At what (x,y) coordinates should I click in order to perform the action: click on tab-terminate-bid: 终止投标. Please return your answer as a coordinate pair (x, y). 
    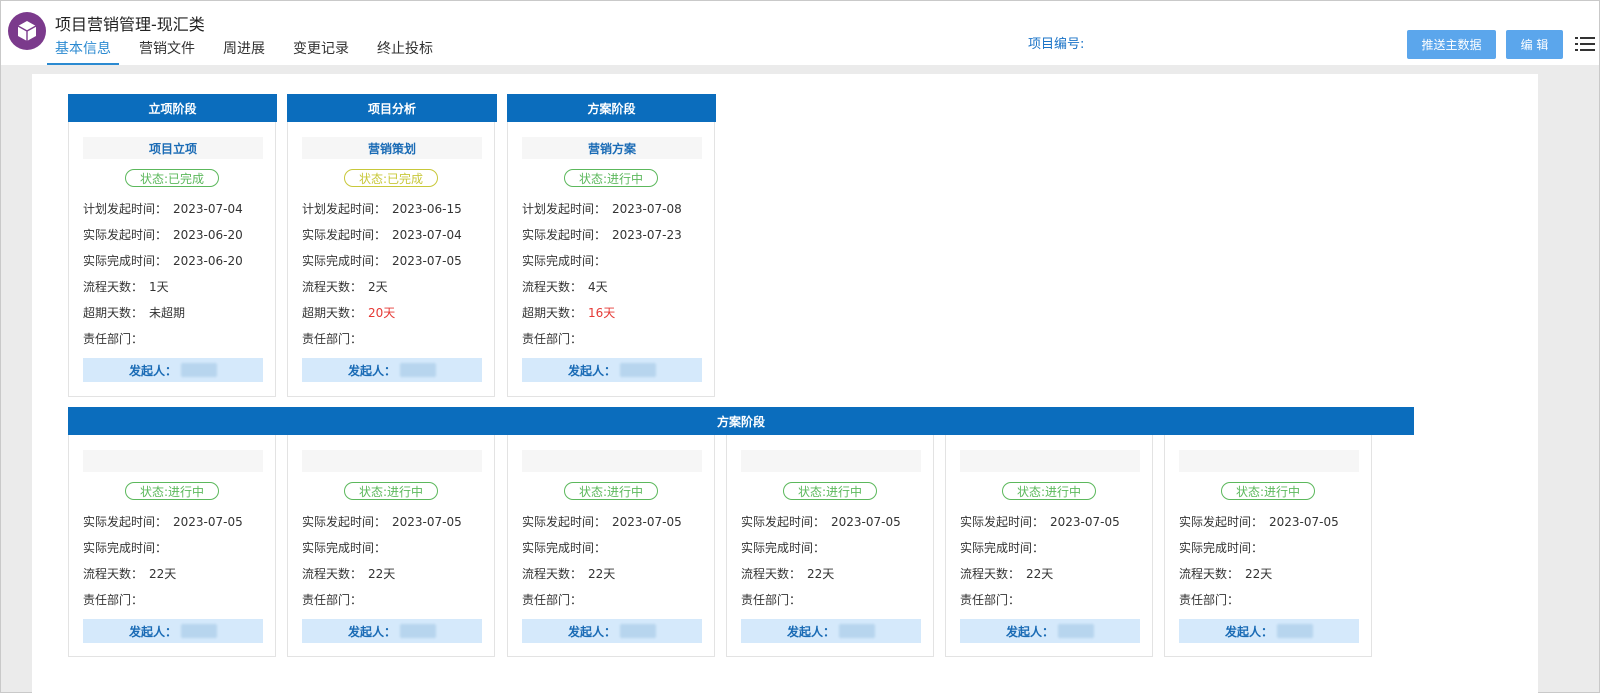
    Looking at the image, I should click on (405, 52).